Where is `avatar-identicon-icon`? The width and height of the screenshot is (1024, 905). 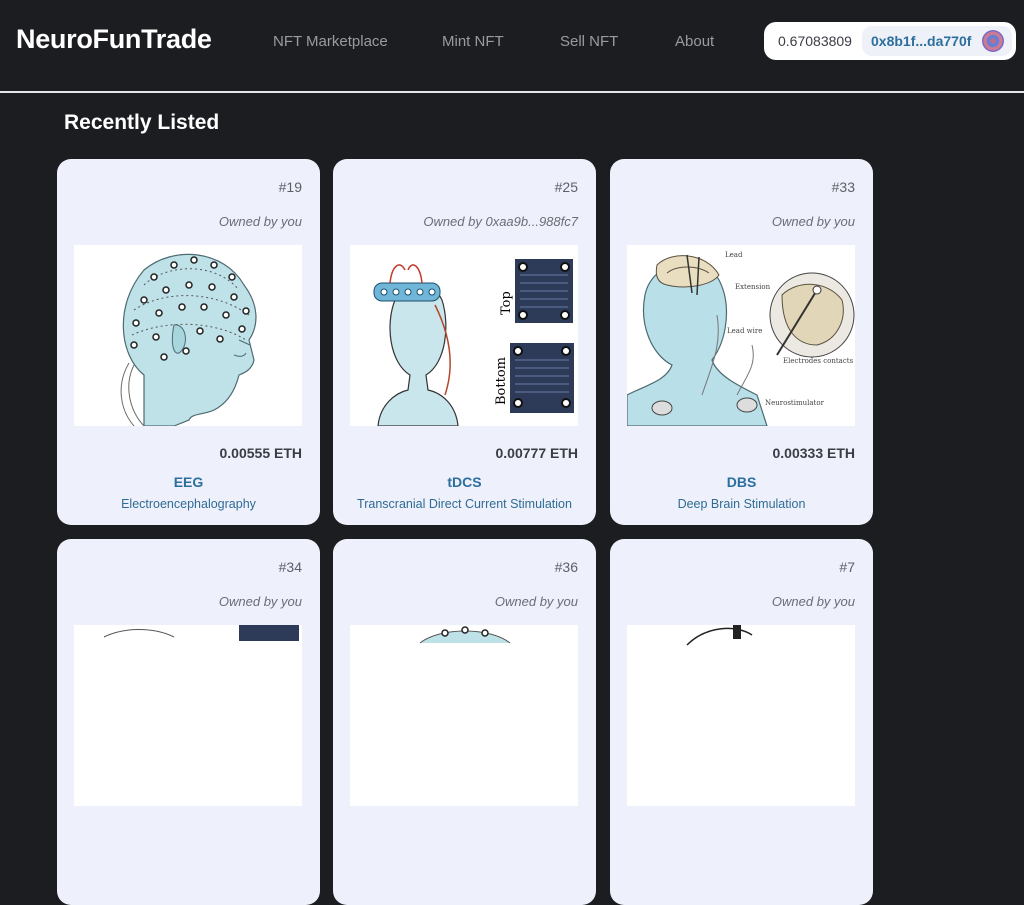
avatar-identicon-icon is located at coordinates (993, 41).